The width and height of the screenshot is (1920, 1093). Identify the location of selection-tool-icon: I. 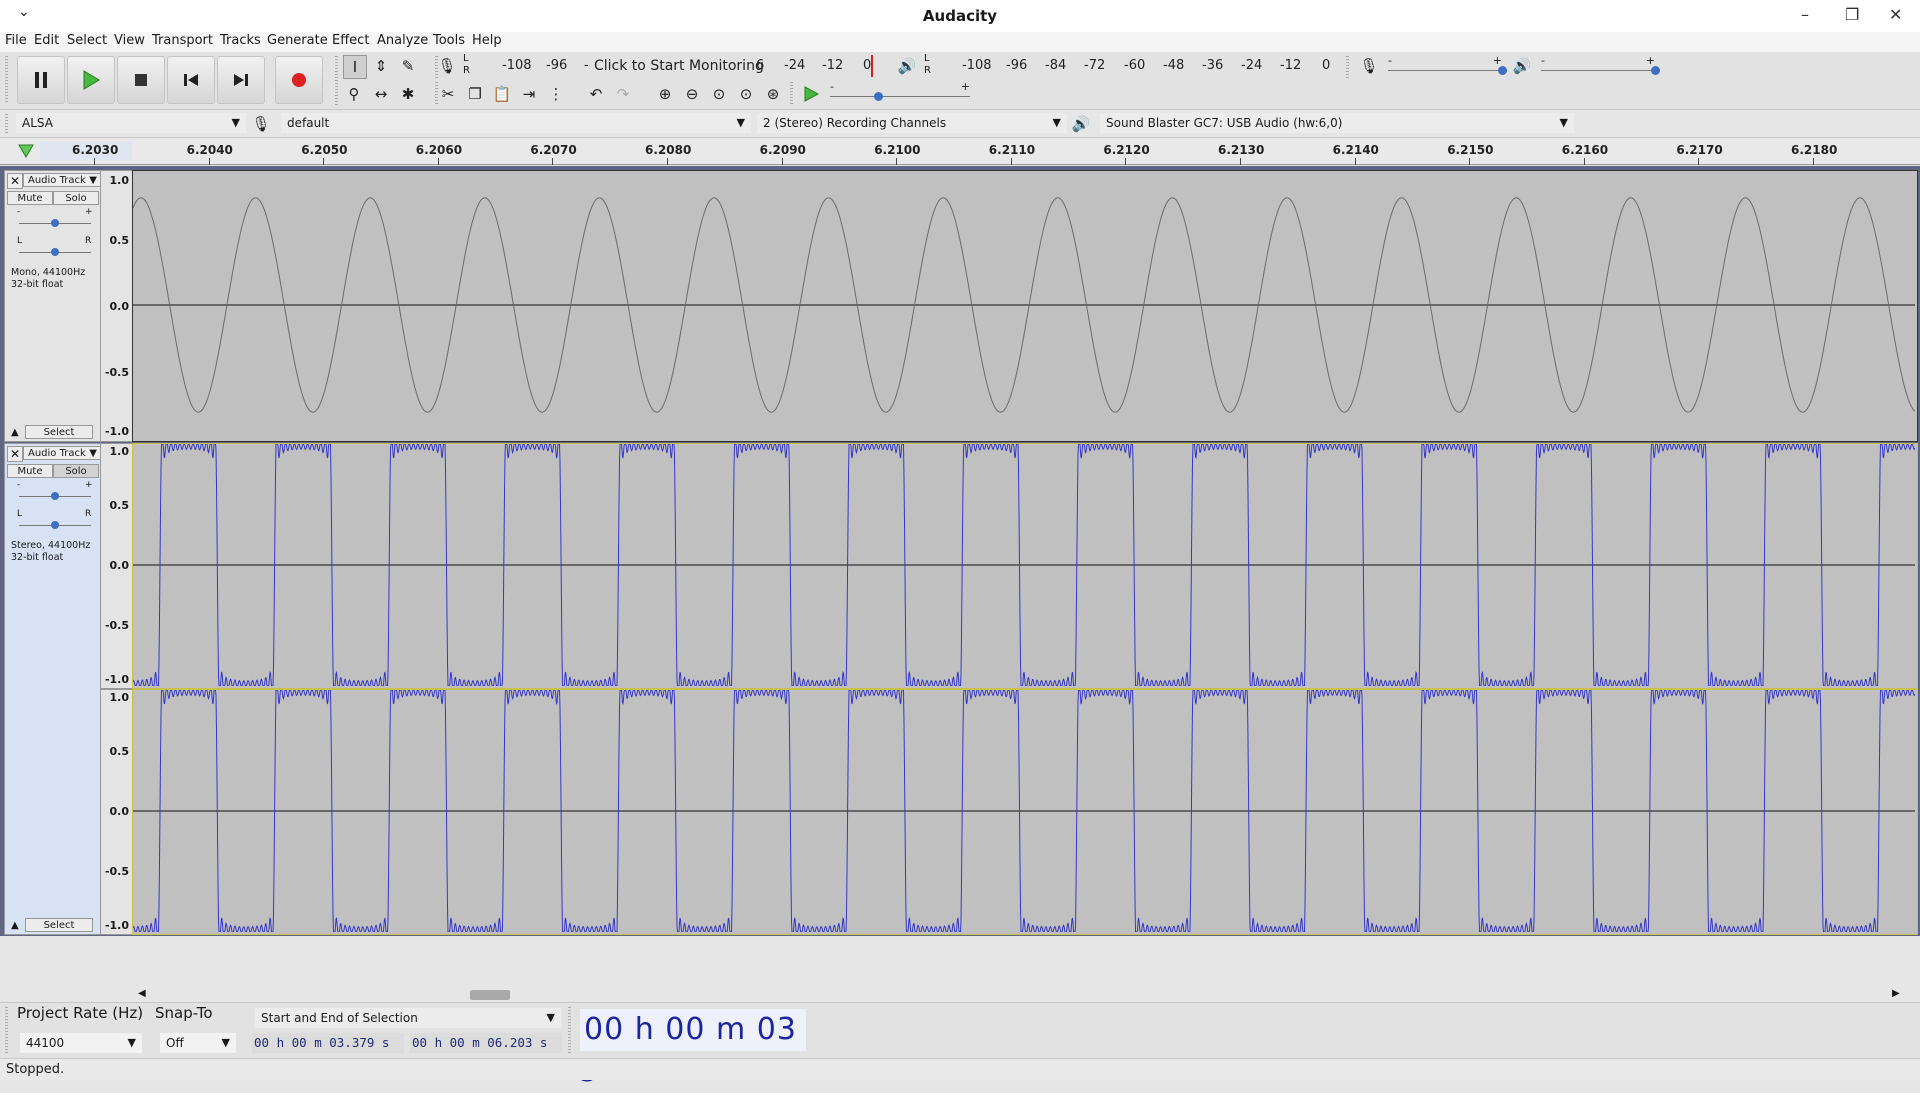
(355, 67).